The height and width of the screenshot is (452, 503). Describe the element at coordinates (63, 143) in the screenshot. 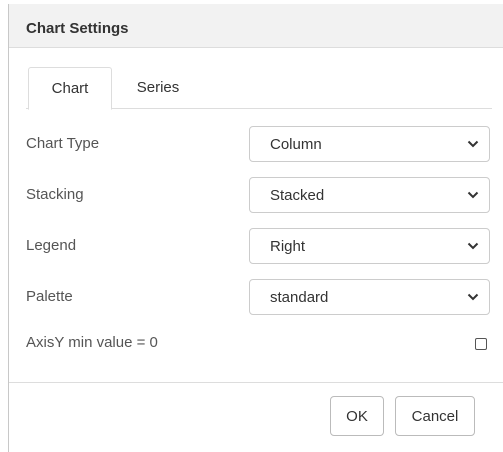

I see `chart-type-label: Chart Type` at that location.